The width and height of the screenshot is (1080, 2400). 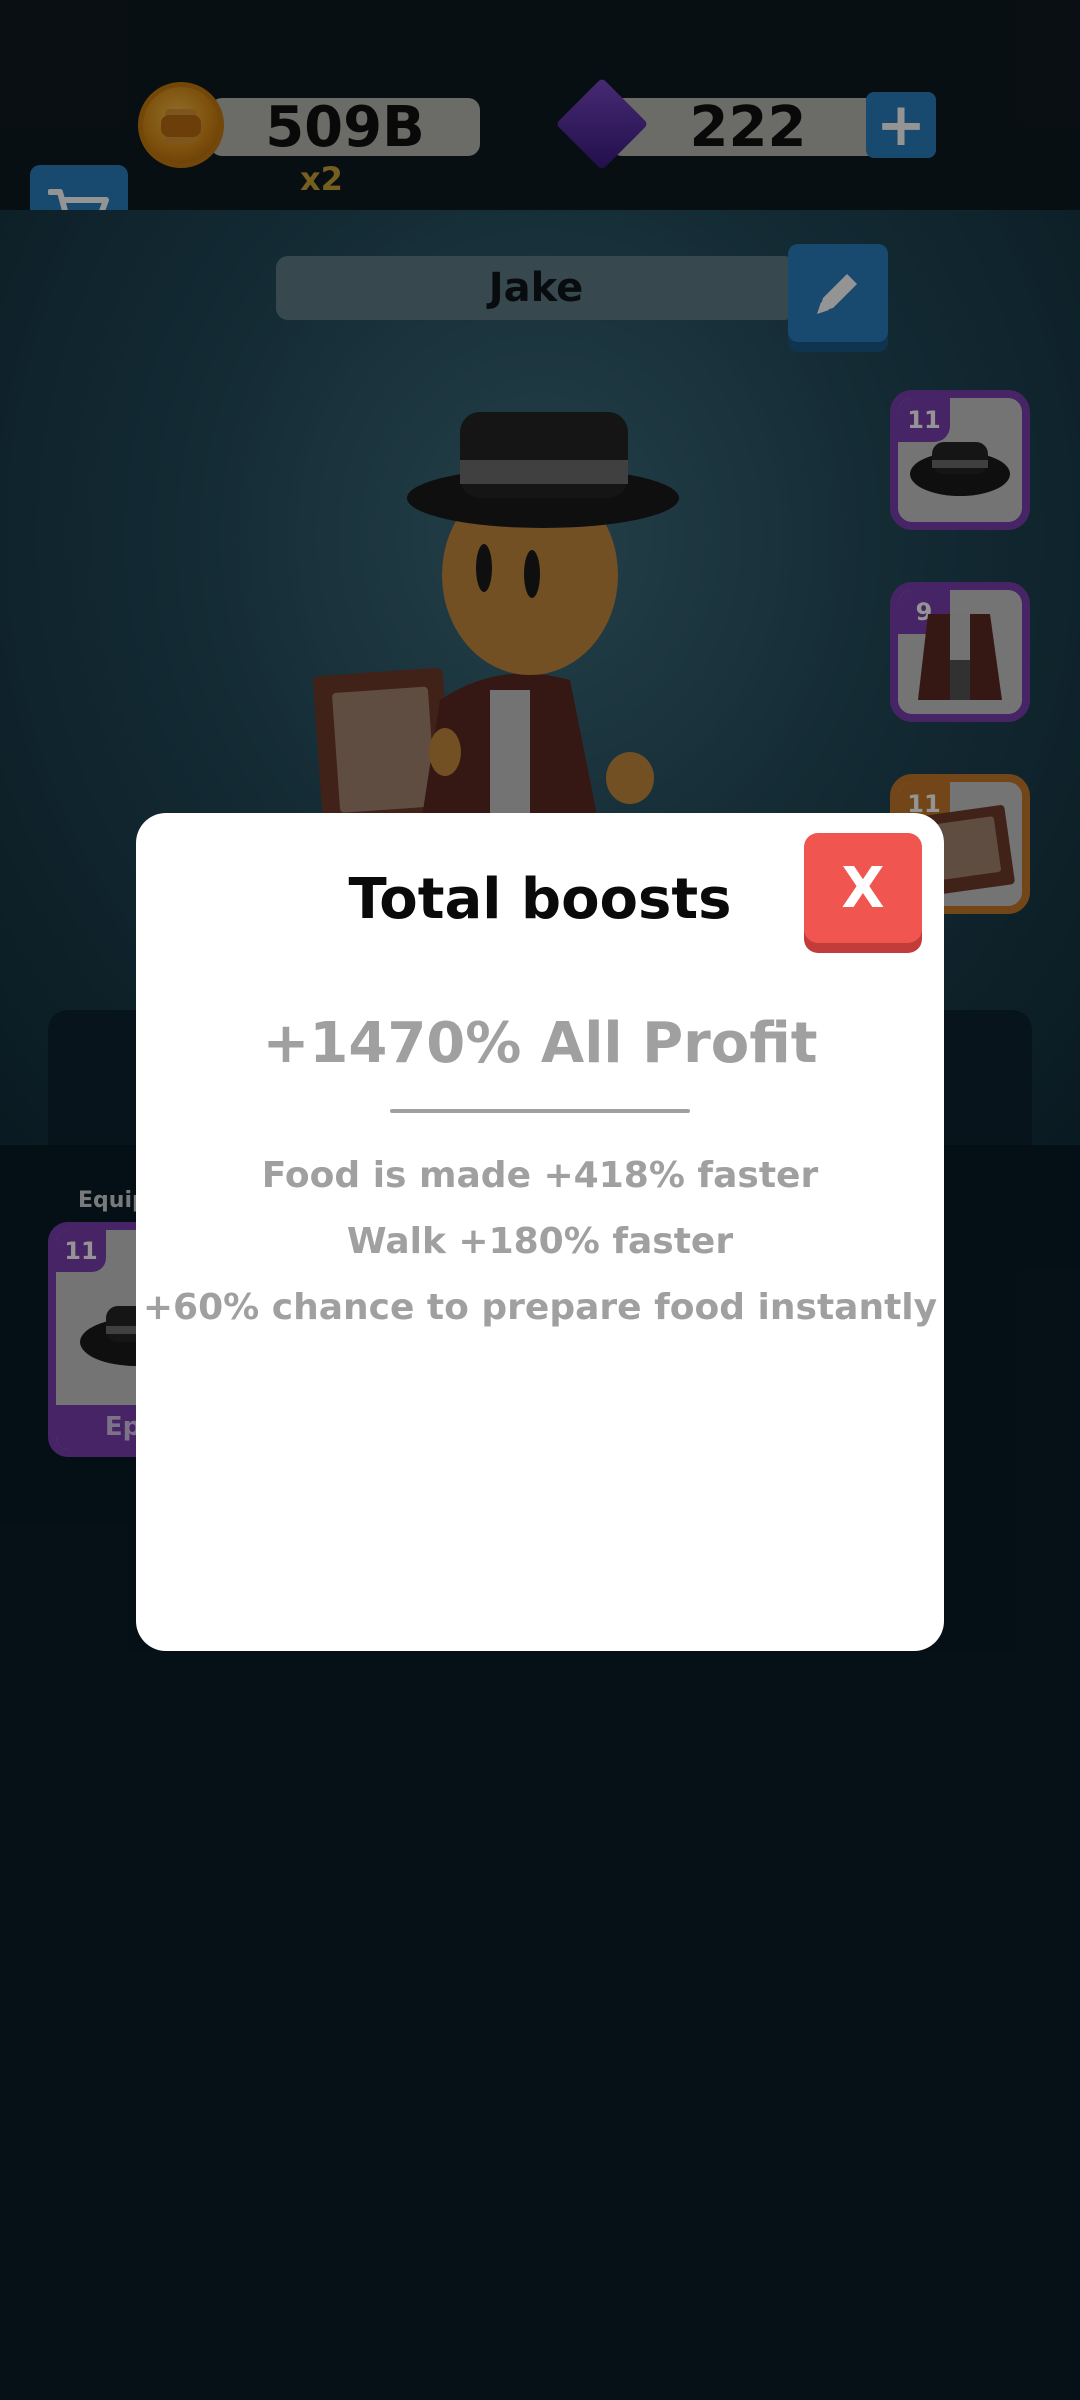 I want to click on divider, so click(x=540, y=1111).